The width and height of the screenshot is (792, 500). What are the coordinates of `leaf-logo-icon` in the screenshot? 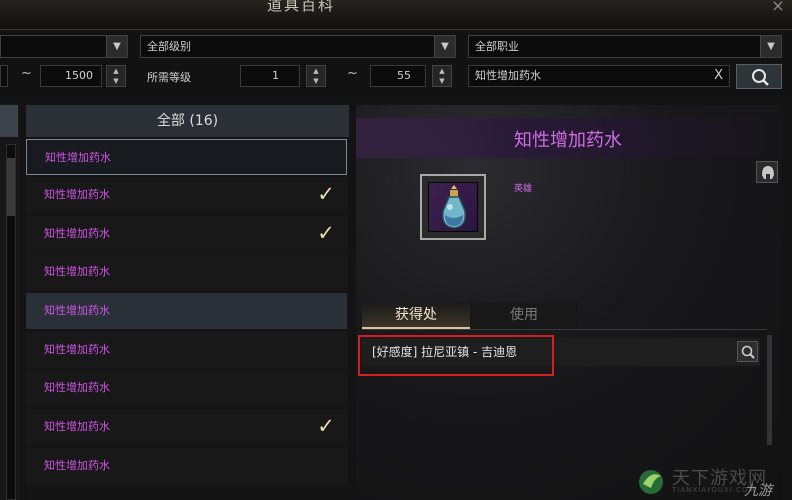 It's located at (651, 482).